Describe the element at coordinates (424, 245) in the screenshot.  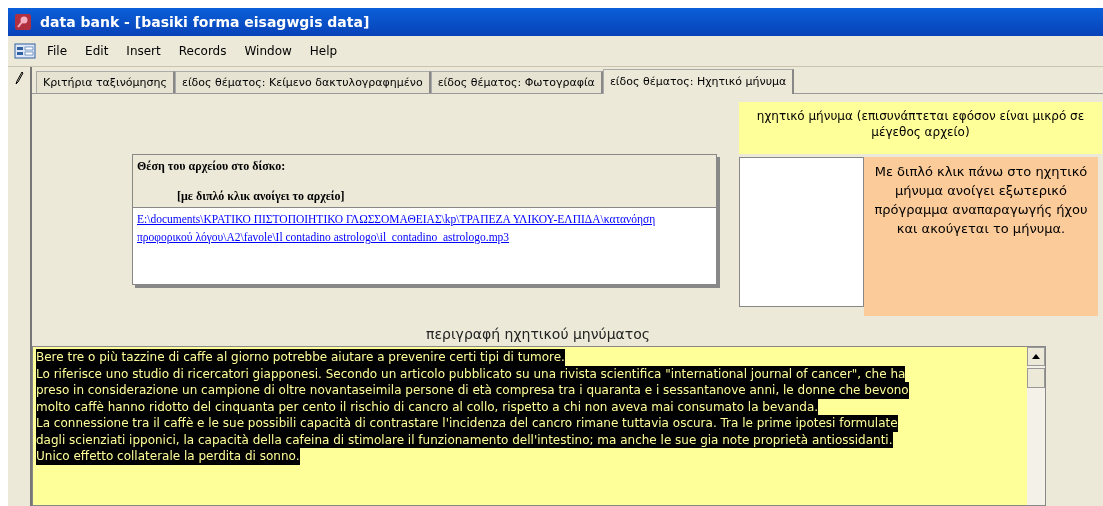
I see `file-path-field: E:\documents\ΚΡΑΤΙΚΟ ΠΙΣΤΟΠΟΙΗΤΙΚΟ ΓΛΩΣΣΟΜΑΘΕΙΑΣ\kp\ΤΡΑΠΕΖΑ ΥΛΙΚΟΥ-ΕΛΠΙΔΑ\κατανόηση προφορικού λόγου\A2\favole\Il contadino astrologo\il_contadino_astrologo.mp3` at that location.